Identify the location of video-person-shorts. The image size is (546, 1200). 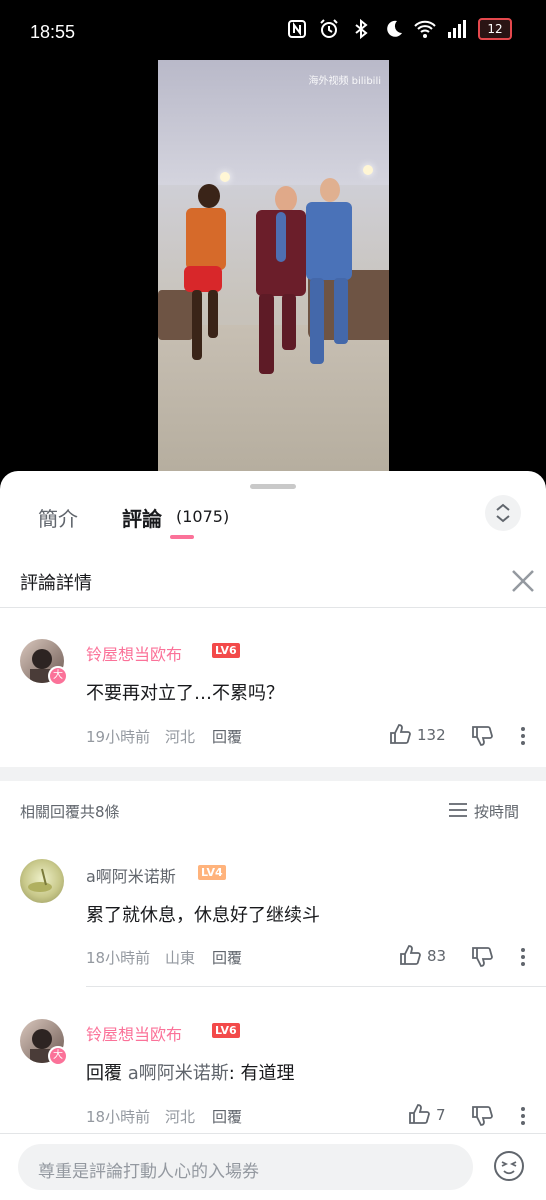
(203, 279).